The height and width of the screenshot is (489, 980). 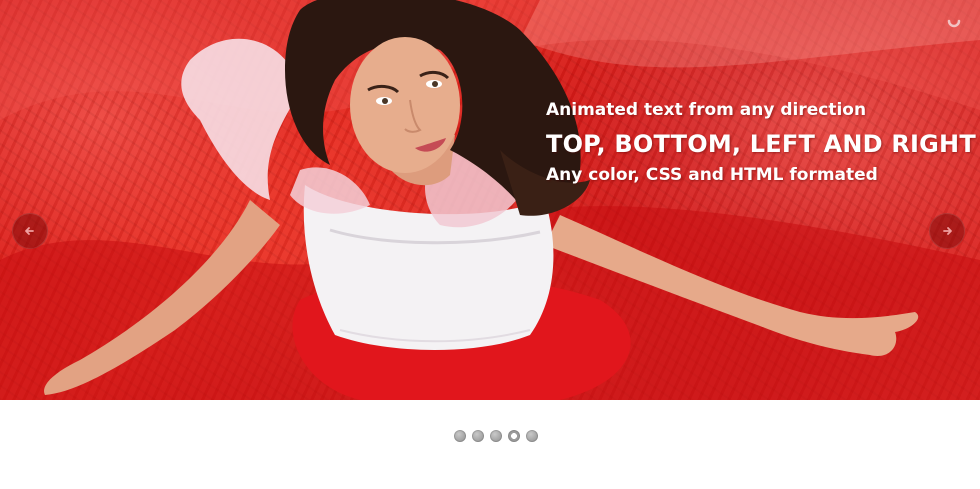 What do you see at coordinates (761, 144) in the screenshot?
I see `caption-title: TOP, BOTTOM, LEFT AND RIGHT` at bounding box center [761, 144].